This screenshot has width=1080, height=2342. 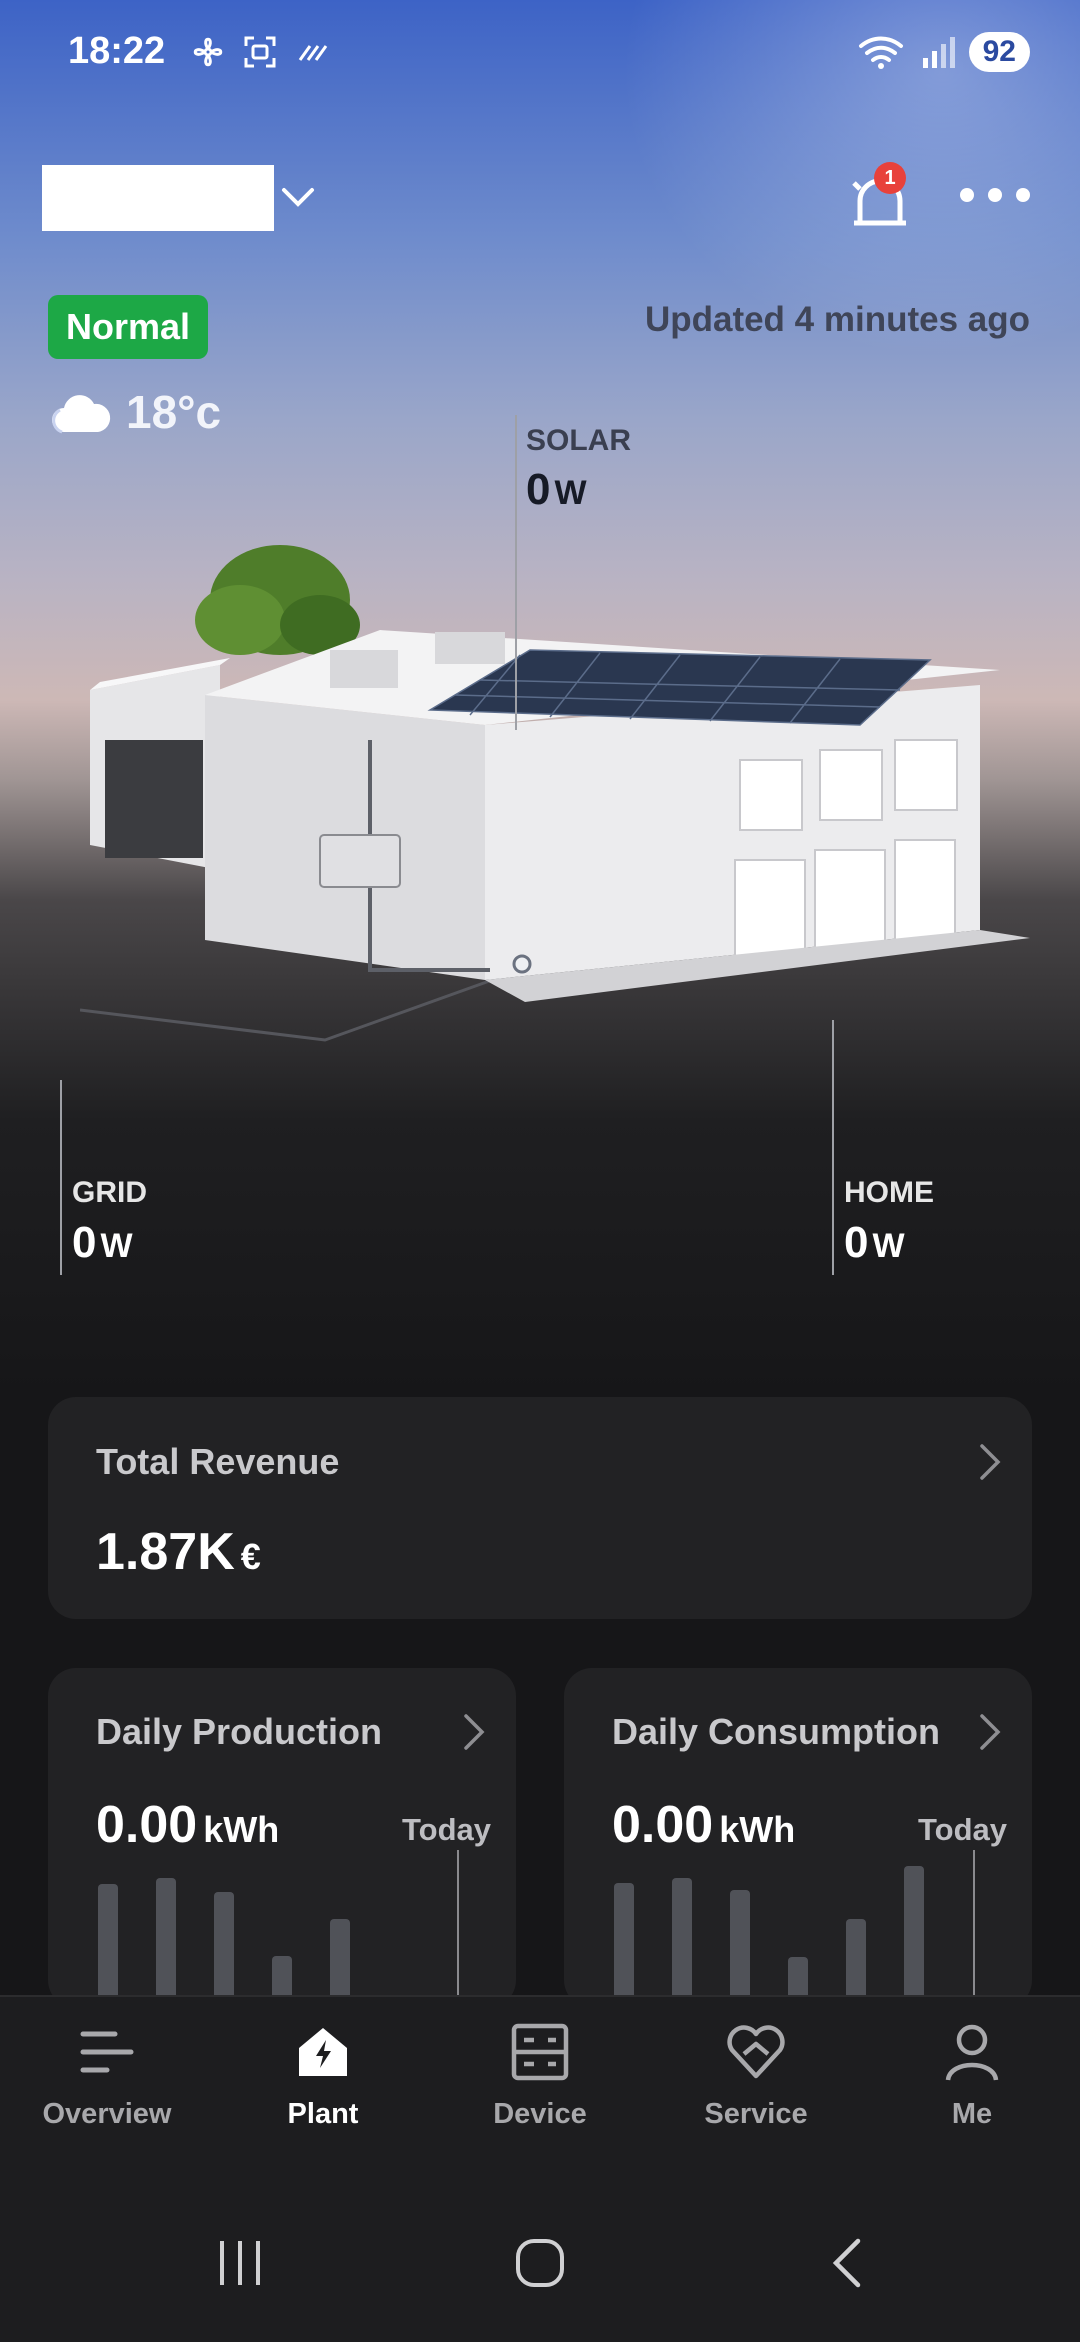 What do you see at coordinates (107, 2052) in the screenshot?
I see `overview-icon` at bounding box center [107, 2052].